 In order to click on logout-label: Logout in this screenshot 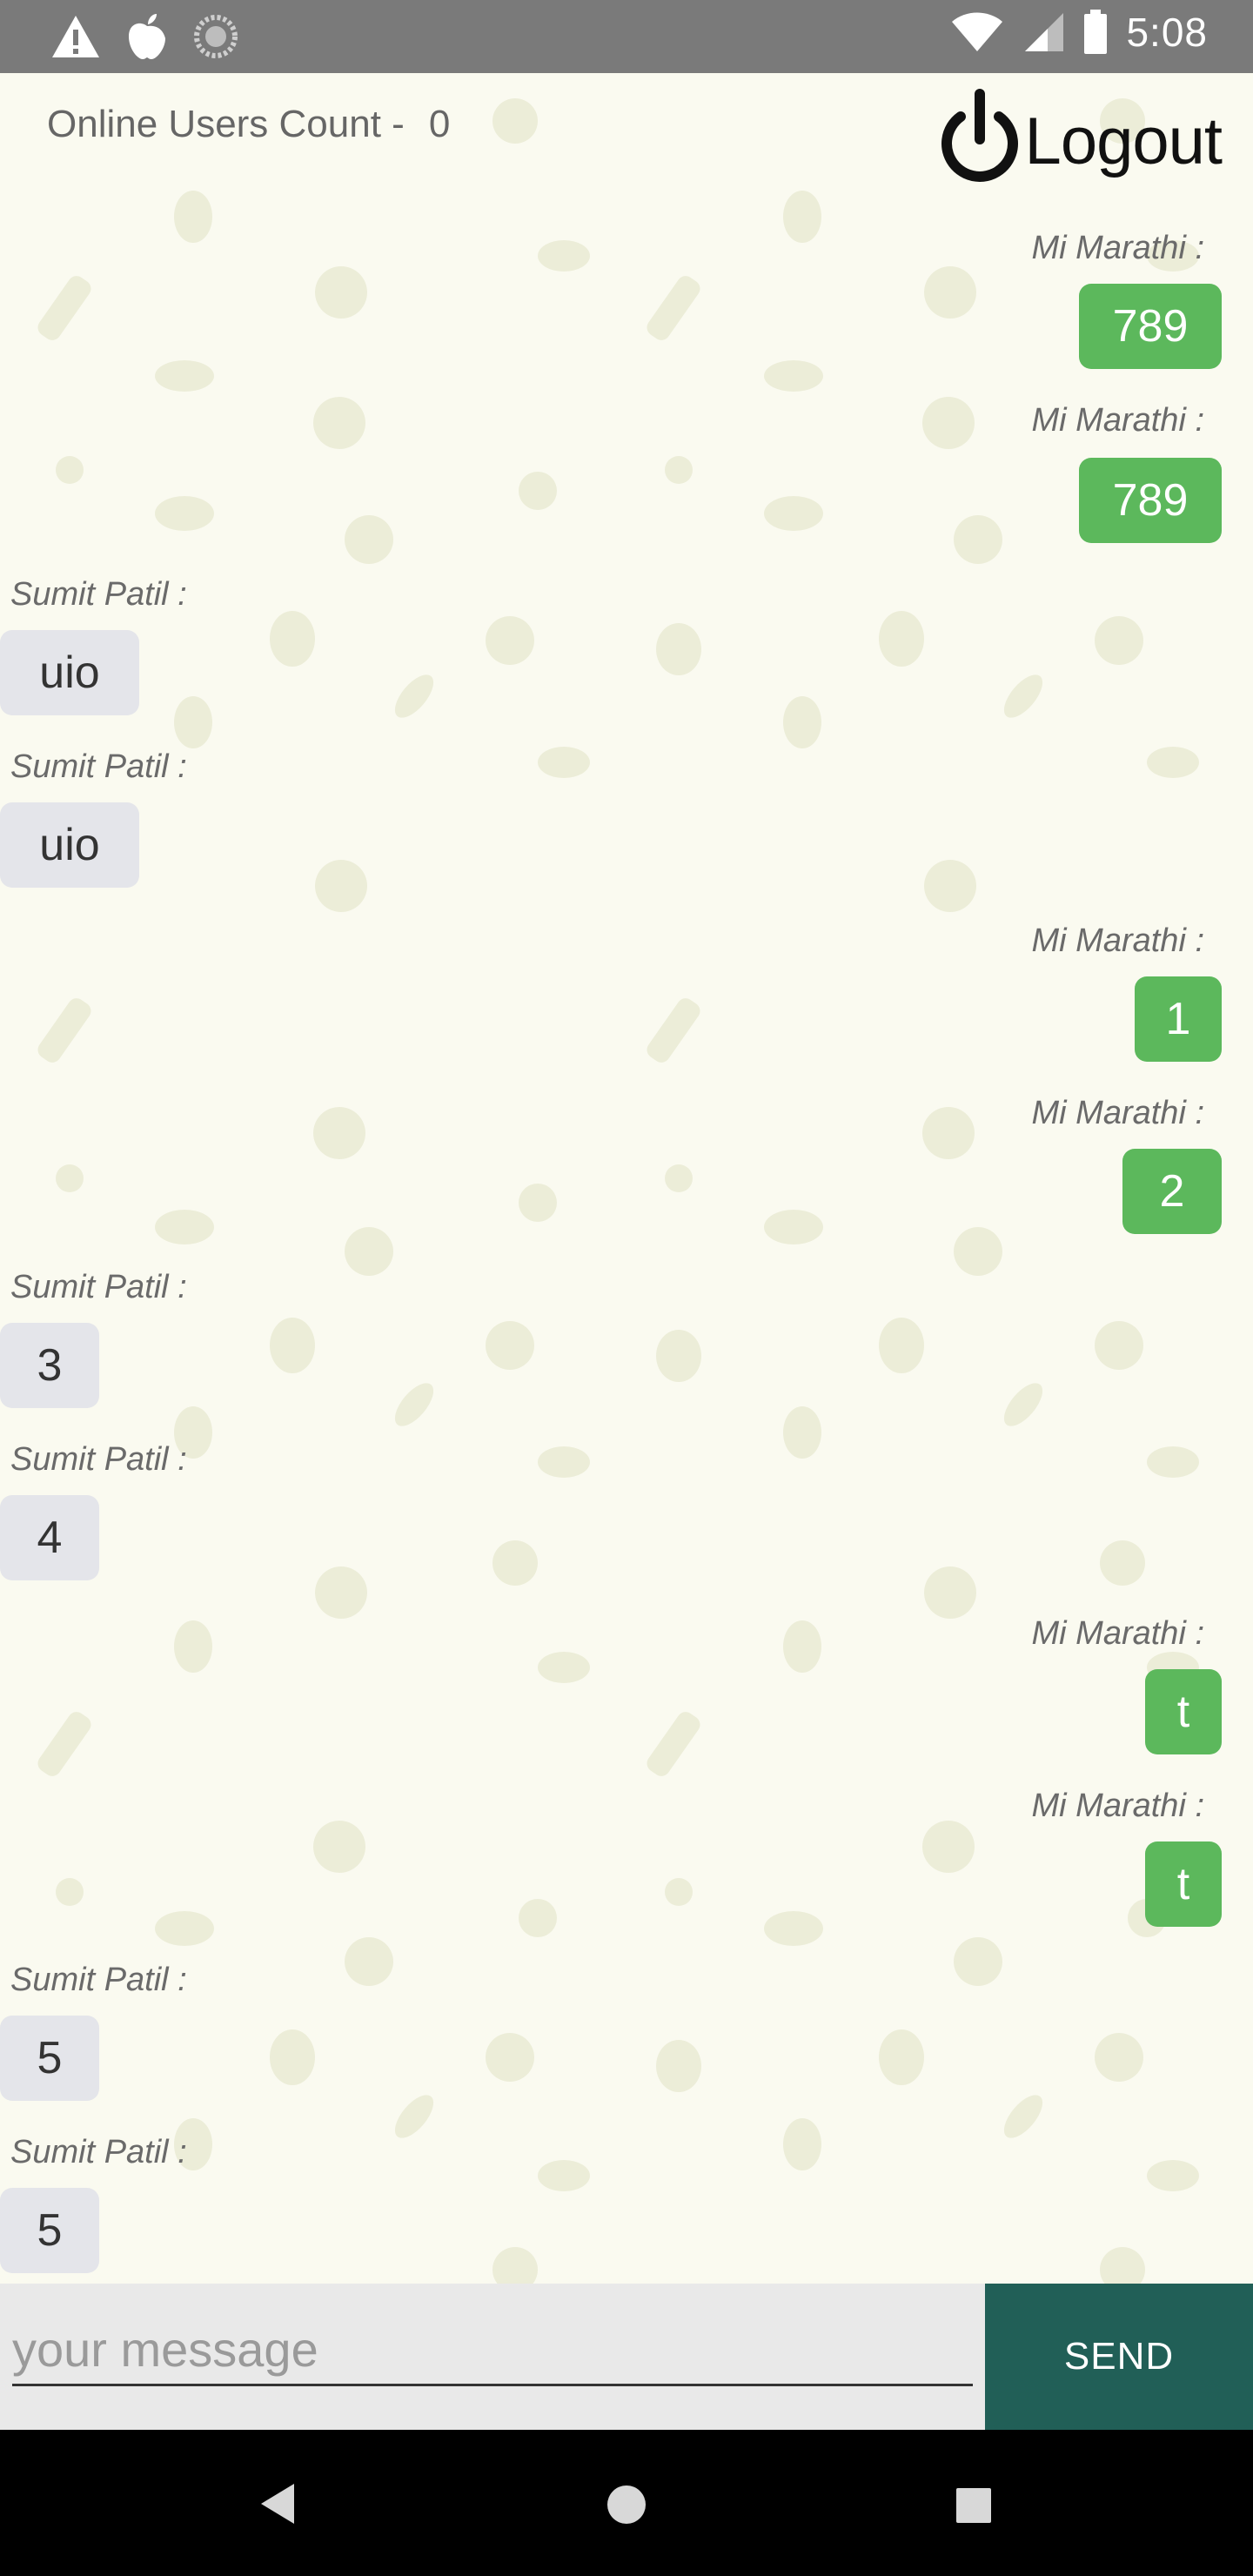, I will do `click(1123, 141)`.